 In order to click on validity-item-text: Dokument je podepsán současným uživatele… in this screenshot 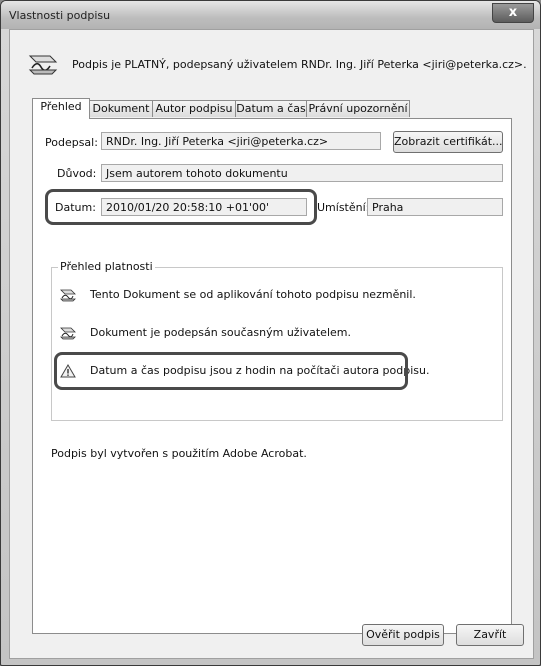, I will do `click(220, 332)`.